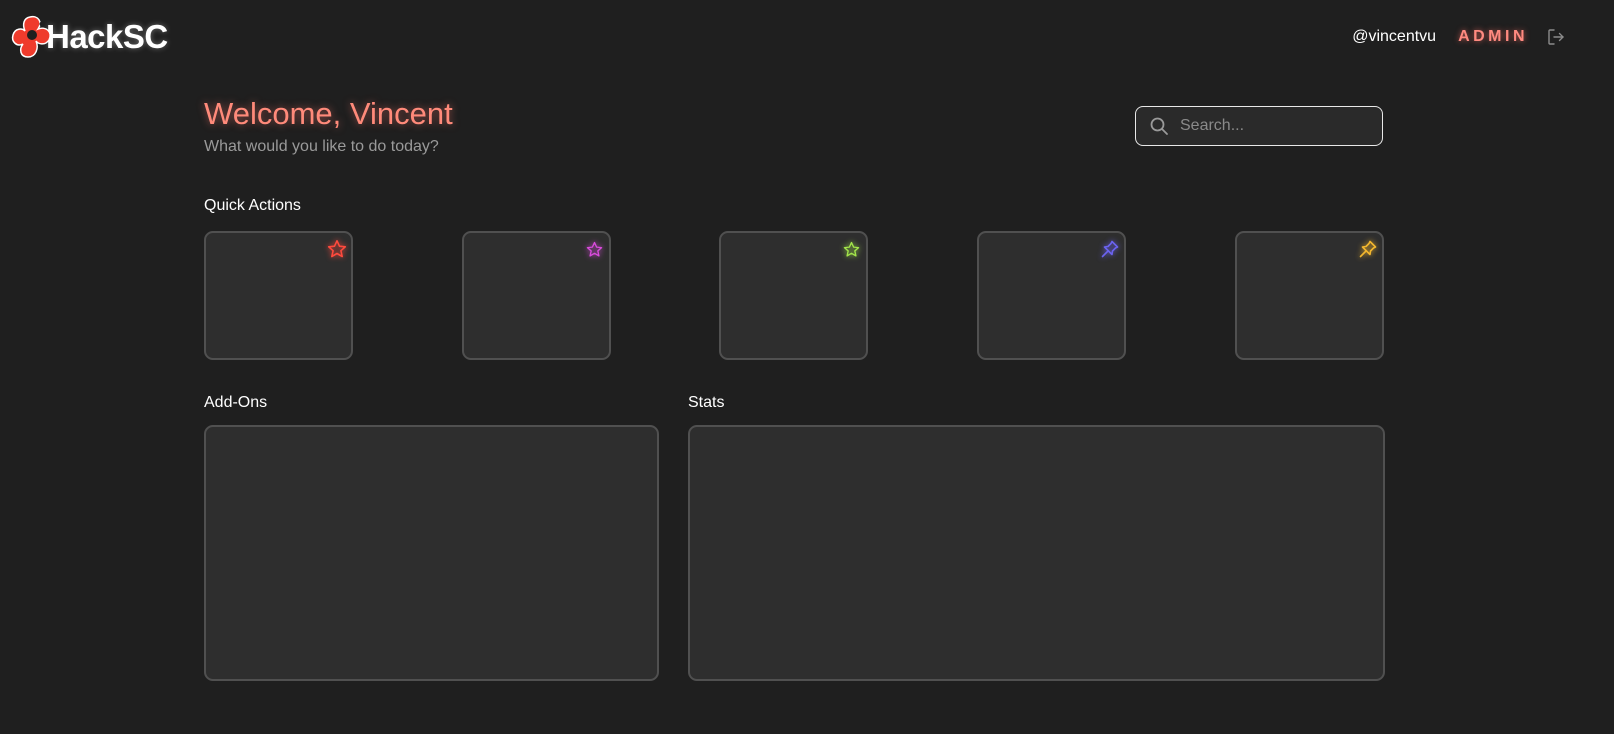 This screenshot has width=1614, height=734. What do you see at coordinates (706, 402) in the screenshot?
I see `stats-heading: Stats` at bounding box center [706, 402].